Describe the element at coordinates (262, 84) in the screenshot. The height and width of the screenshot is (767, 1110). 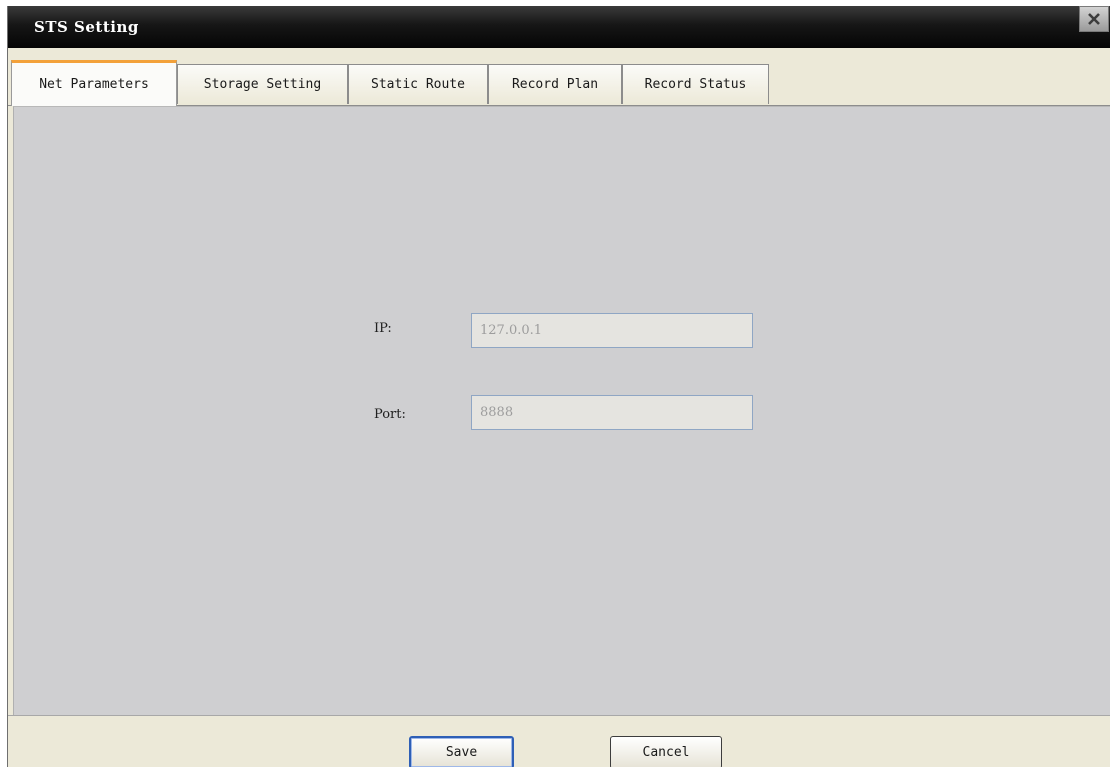
I see `tab-storage-setting: Storage Setting` at that location.